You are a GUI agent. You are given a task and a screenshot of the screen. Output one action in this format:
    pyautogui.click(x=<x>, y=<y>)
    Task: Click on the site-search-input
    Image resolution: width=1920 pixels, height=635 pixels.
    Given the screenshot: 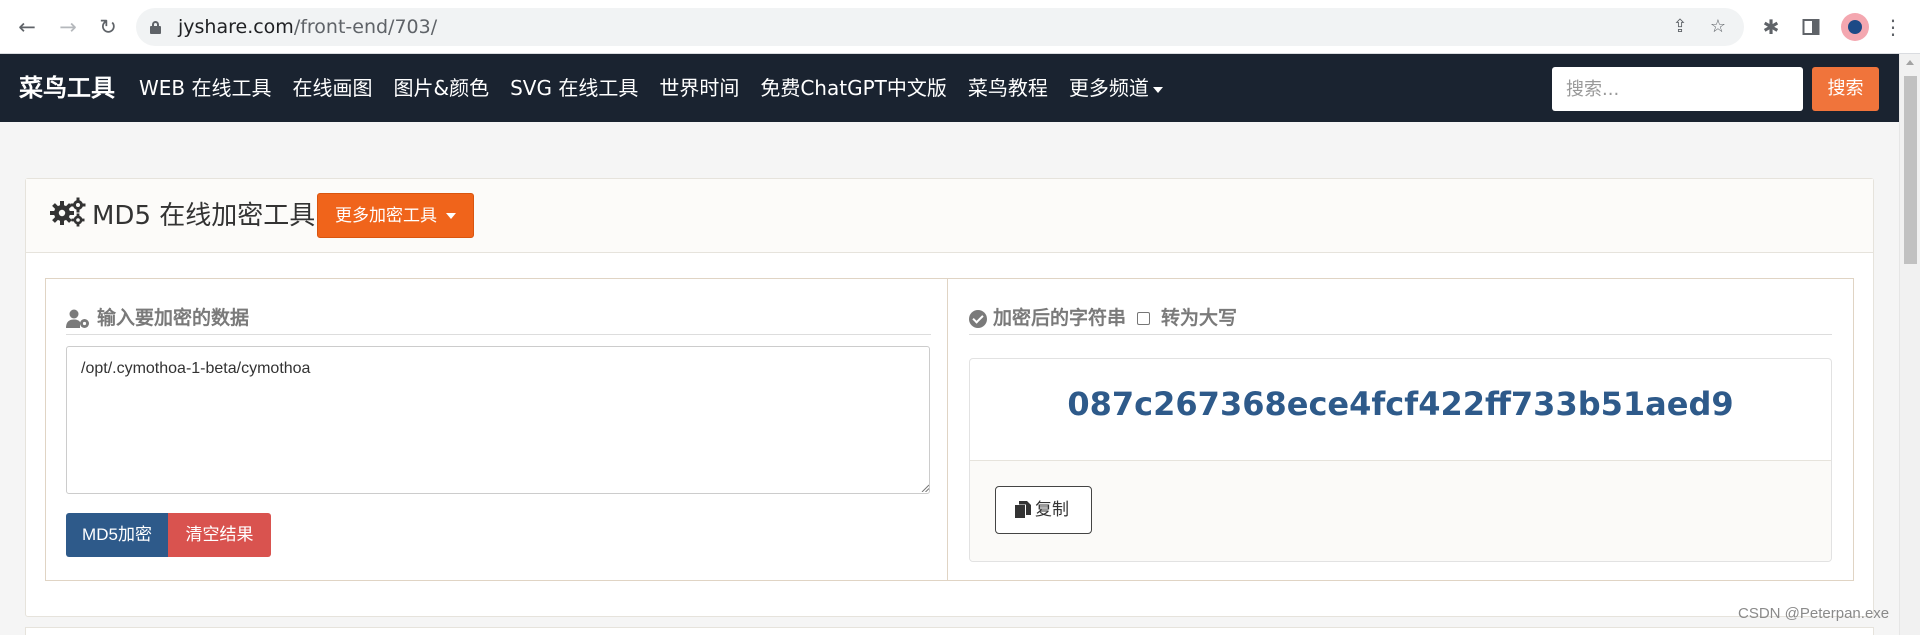 What is the action you would take?
    pyautogui.click(x=1677, y=89)
    